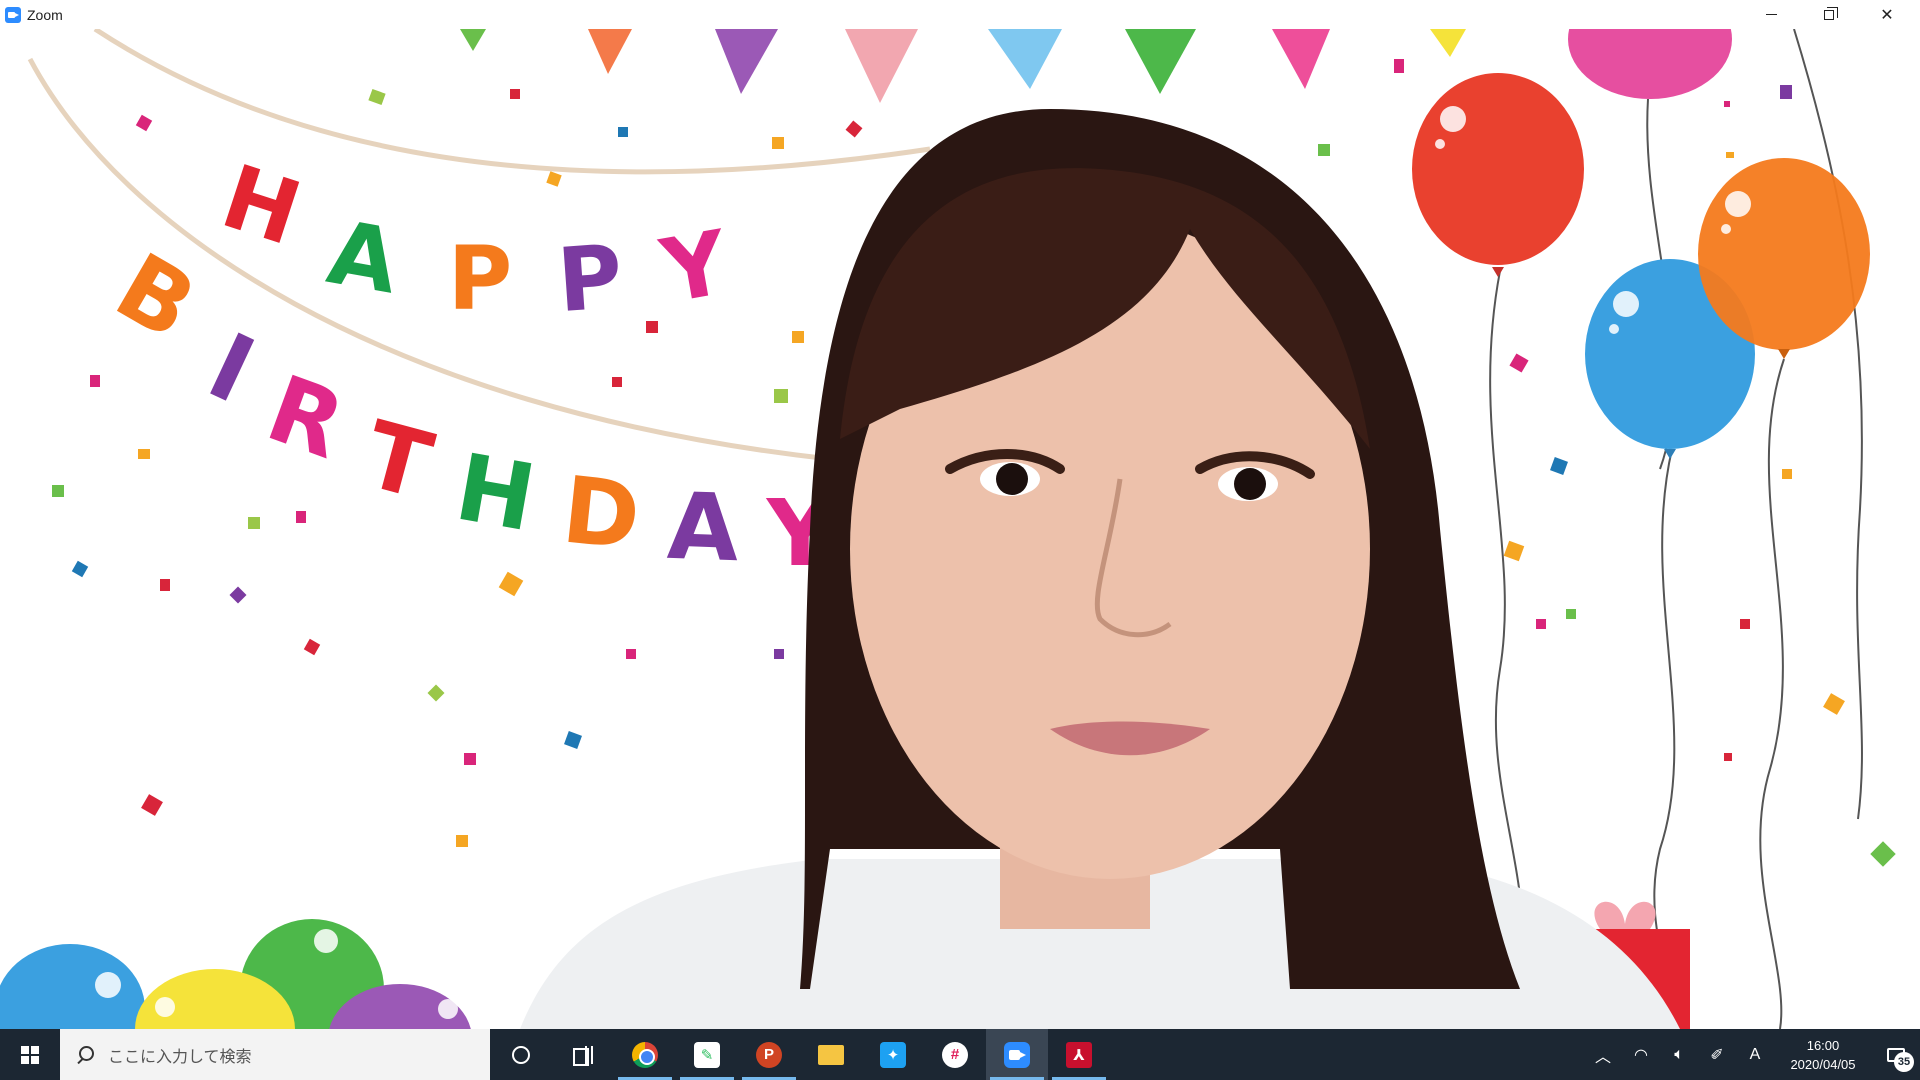  Describe the element at coordinates (156, 297) in the screenshot. I see `birthday-letter: B` at that location.